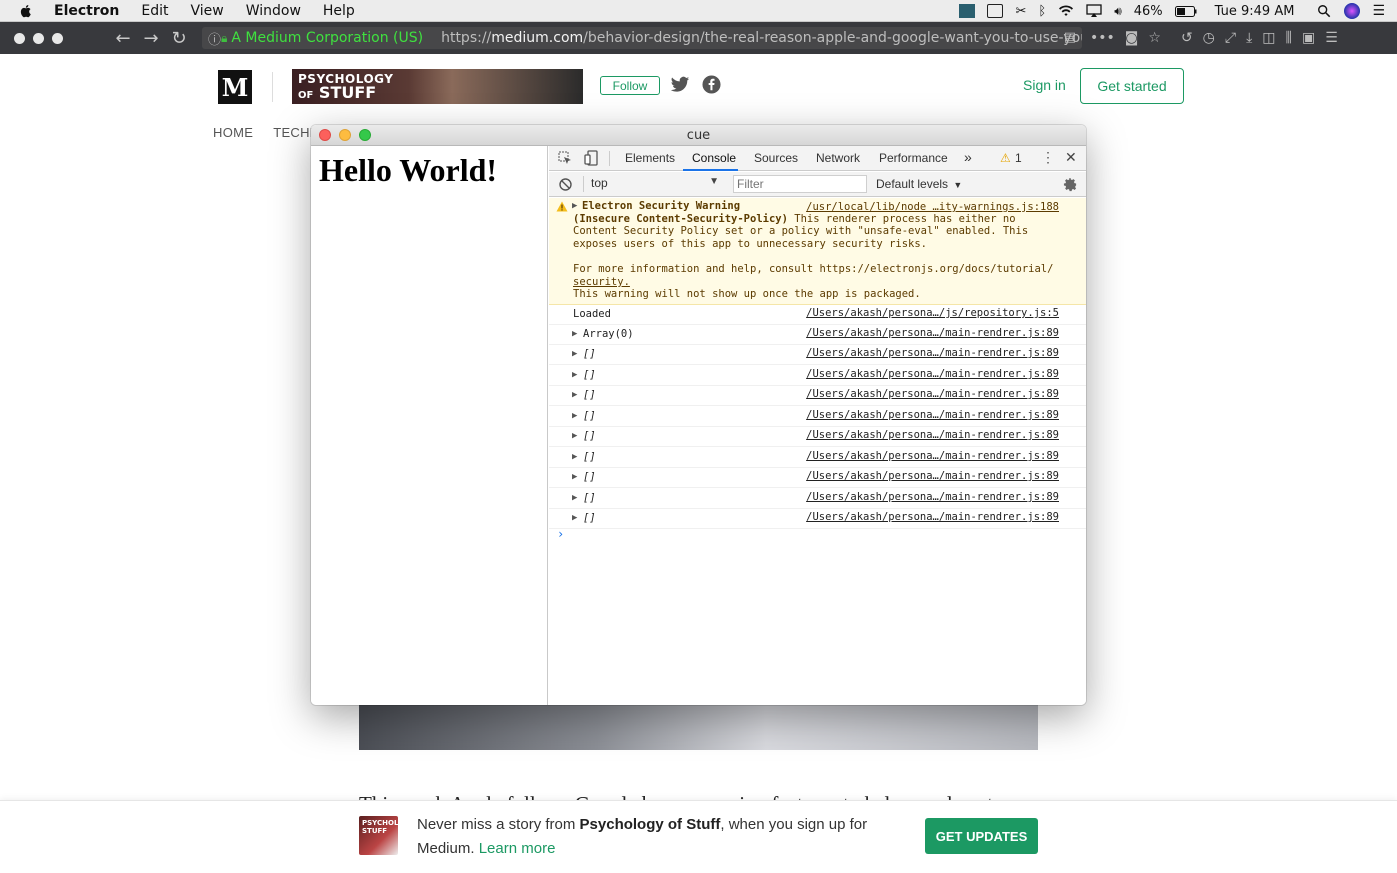 The height and width of the screenshot is (873, 1397). What do you see at coordinates (650, 158) in the screenshot?
I see `tab-elements: Elements` at bounding box center [650, 158].